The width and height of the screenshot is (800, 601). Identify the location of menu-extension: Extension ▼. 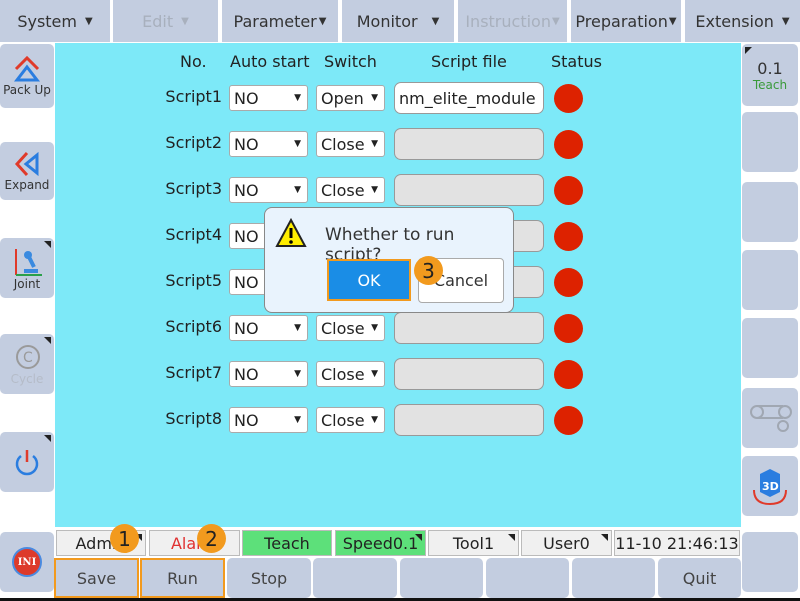
(742, 21).